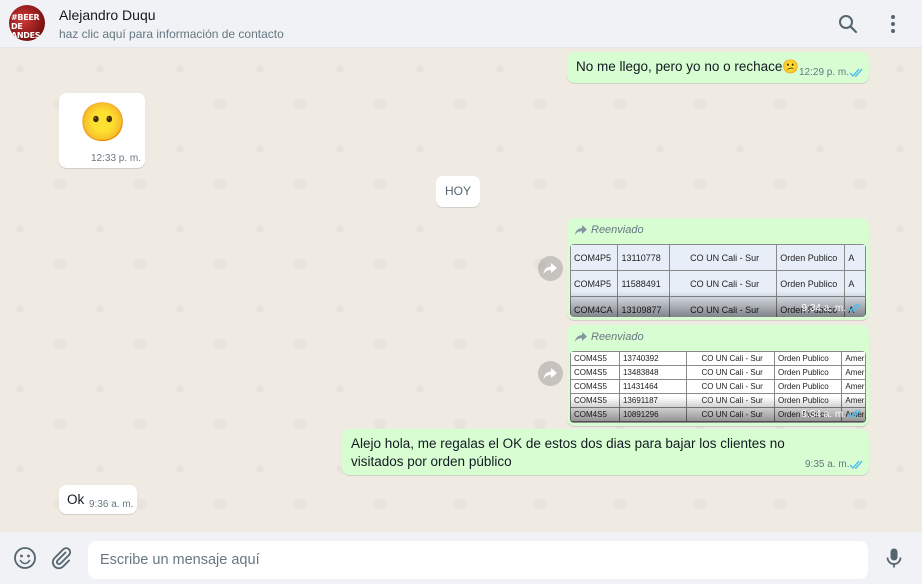  I want to click on kebab-menu-icon, so click(893, 24).